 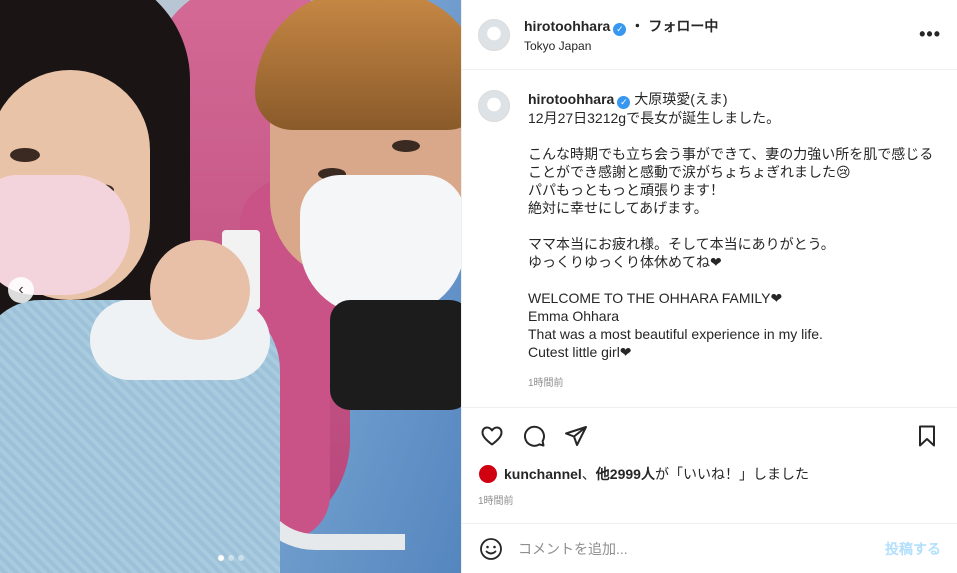 What do you see at coordinates (913, 549) in the screenshot?
I see `post-comment-button: 投稿する` at bounding box center [913, 549].